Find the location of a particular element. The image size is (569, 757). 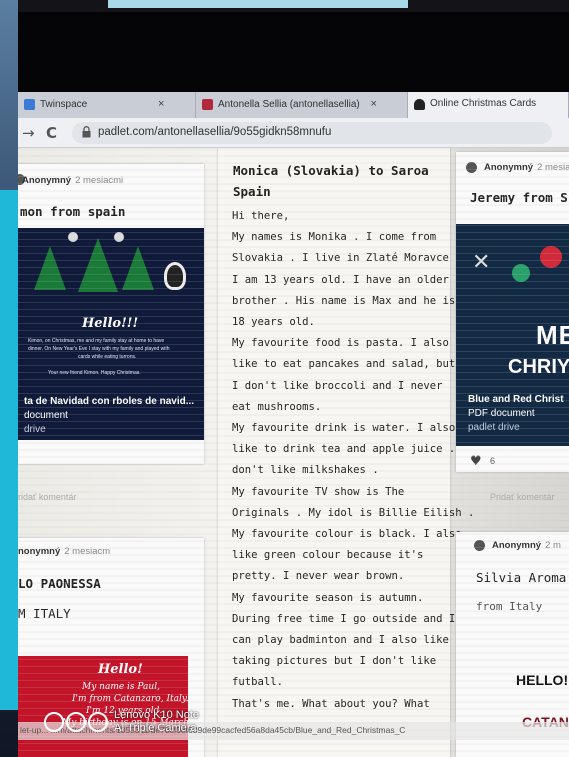

padlet-profile-icon is located at coordinates (207, 104).